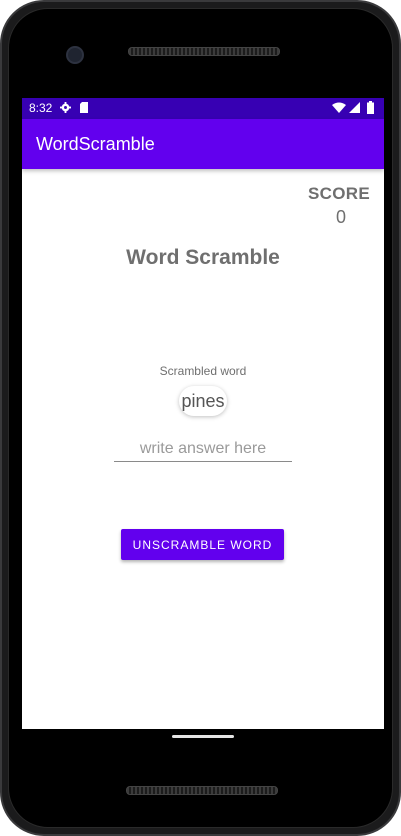 Image resolution: width=401 pixels, height=836 pixels. What do you see at coordinates (339, 193) in the screenshot?
I see `score-label: SCORE` at bounding box center [339, 193].